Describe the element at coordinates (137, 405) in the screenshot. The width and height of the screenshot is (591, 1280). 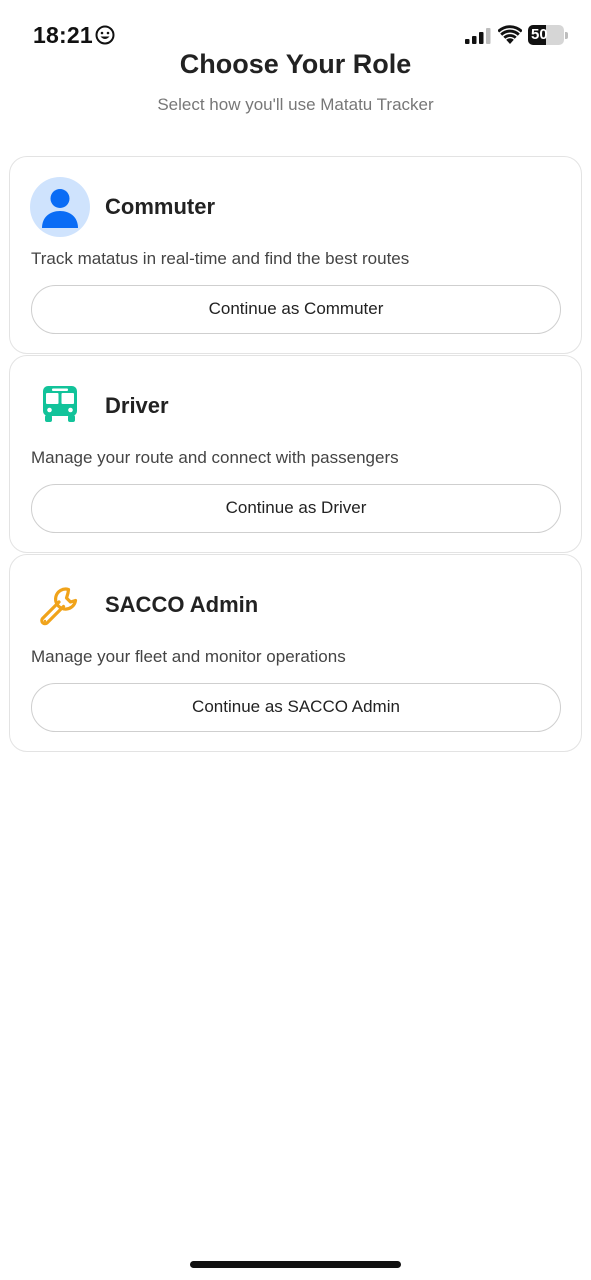
I see `role-title: Driver` at that location.